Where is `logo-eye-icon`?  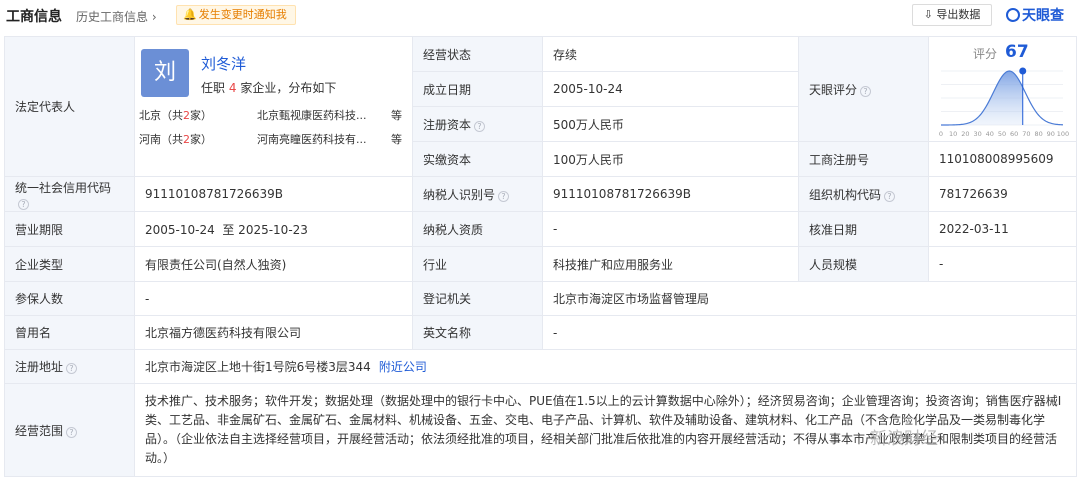
logo-eye-icon is located at coordinates (1013, 15).